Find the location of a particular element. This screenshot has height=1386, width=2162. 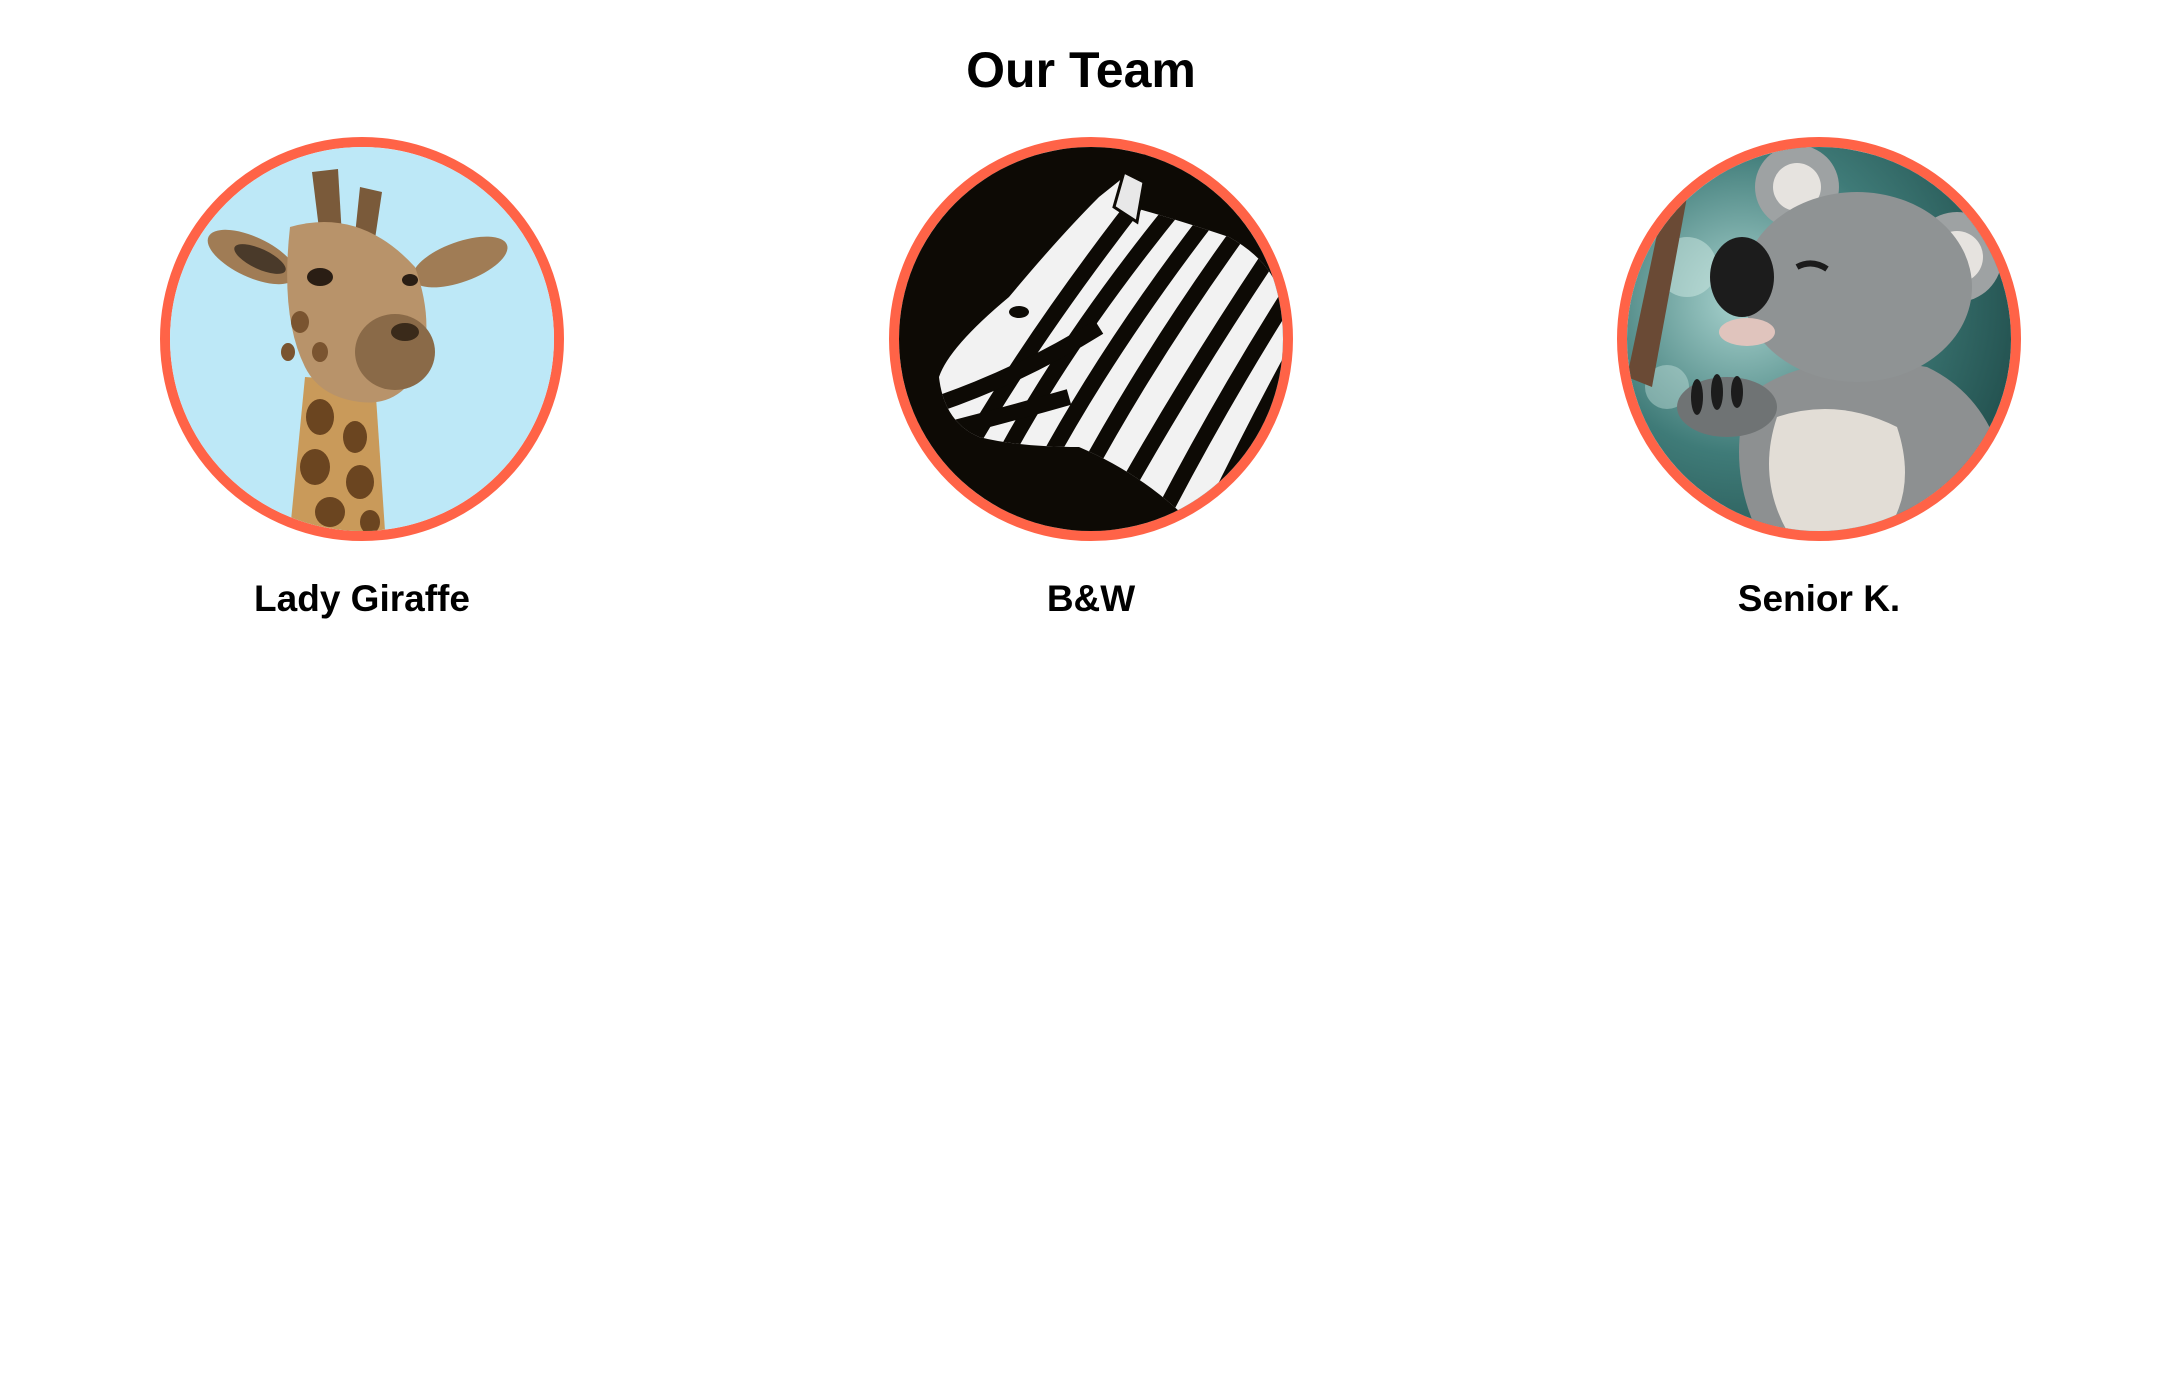

koala-photo is located at coordinates (1819, 339).